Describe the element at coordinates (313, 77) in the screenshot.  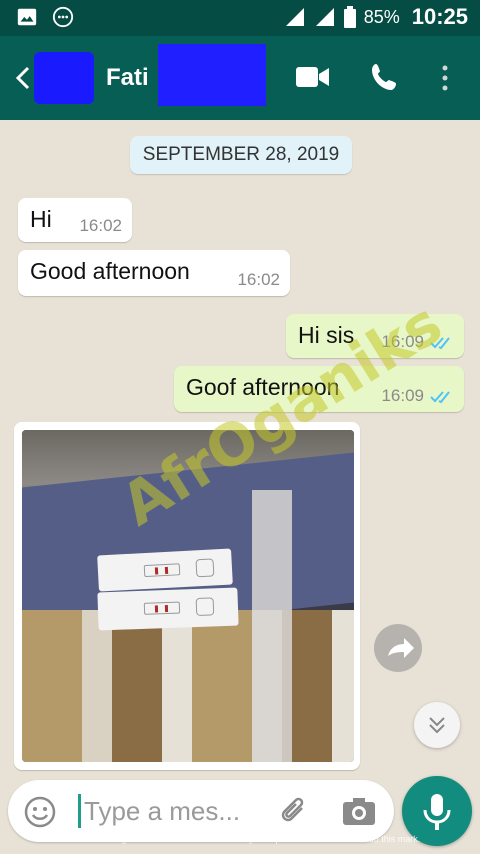
I see `video-call-icon` at that location.